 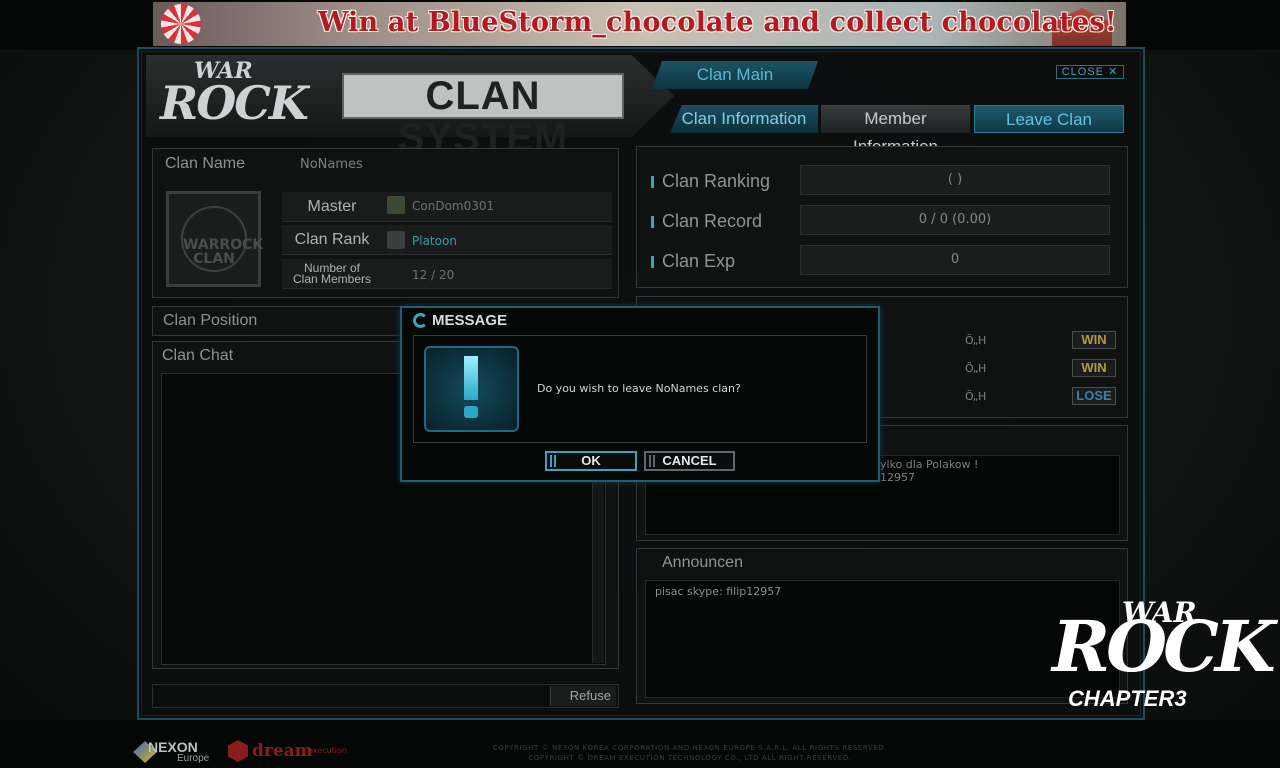 I want to click on dialog-title: MESSAGE, so click(x=470, y=320).